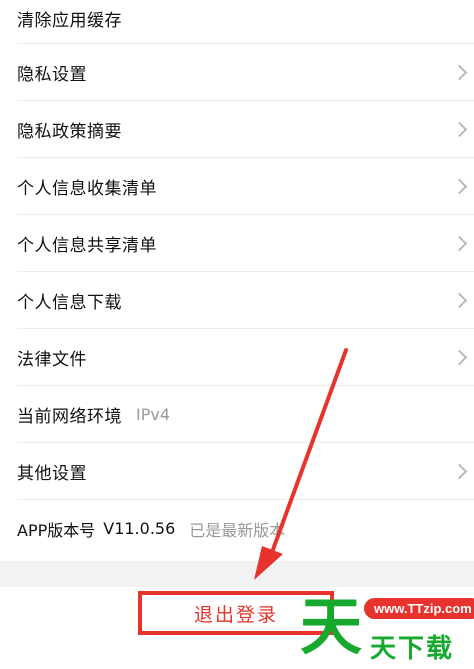 The height and width of the screenshot is (669, 474). I want to click on watermark-logo: 天 www.TTzip.com 天下载, so click(387, 630).